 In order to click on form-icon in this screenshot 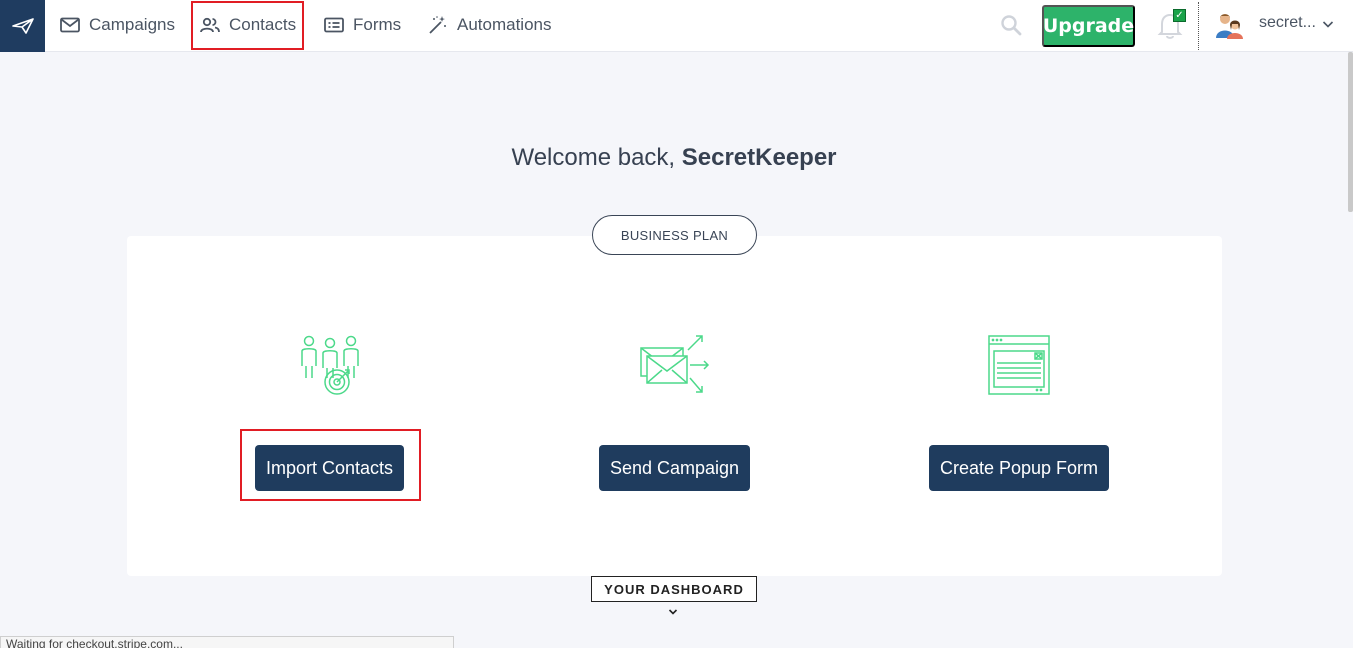, I will do `click(334, 25)`.